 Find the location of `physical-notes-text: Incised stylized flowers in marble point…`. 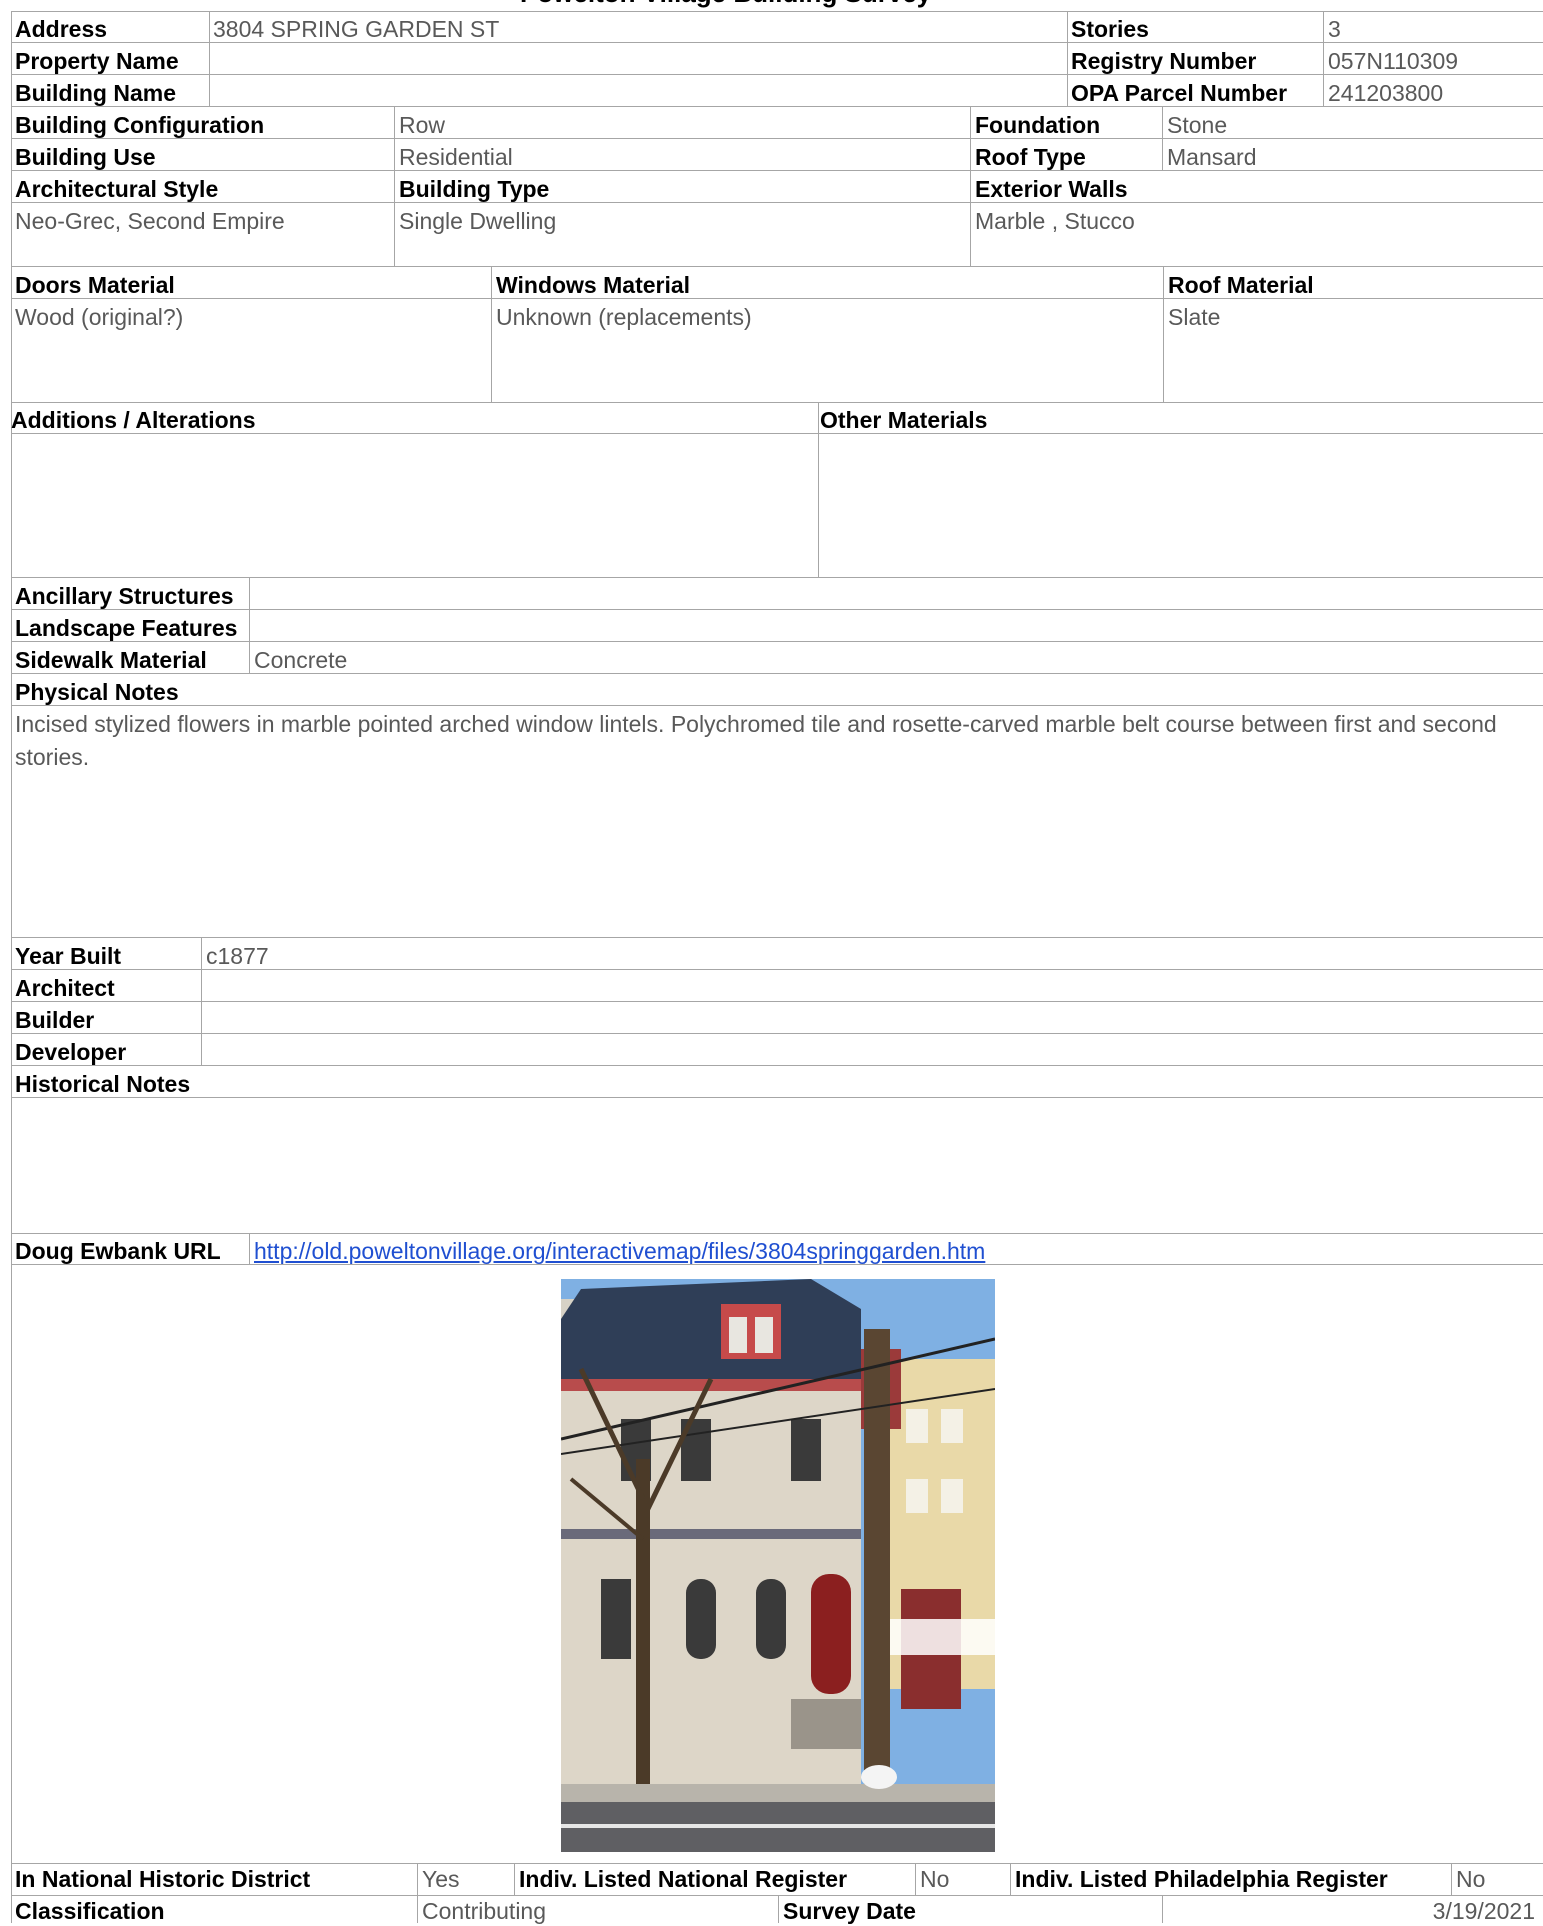

physical-notes-text: Incised stylized flowers in marble point… is located at coordinates (756, 740).